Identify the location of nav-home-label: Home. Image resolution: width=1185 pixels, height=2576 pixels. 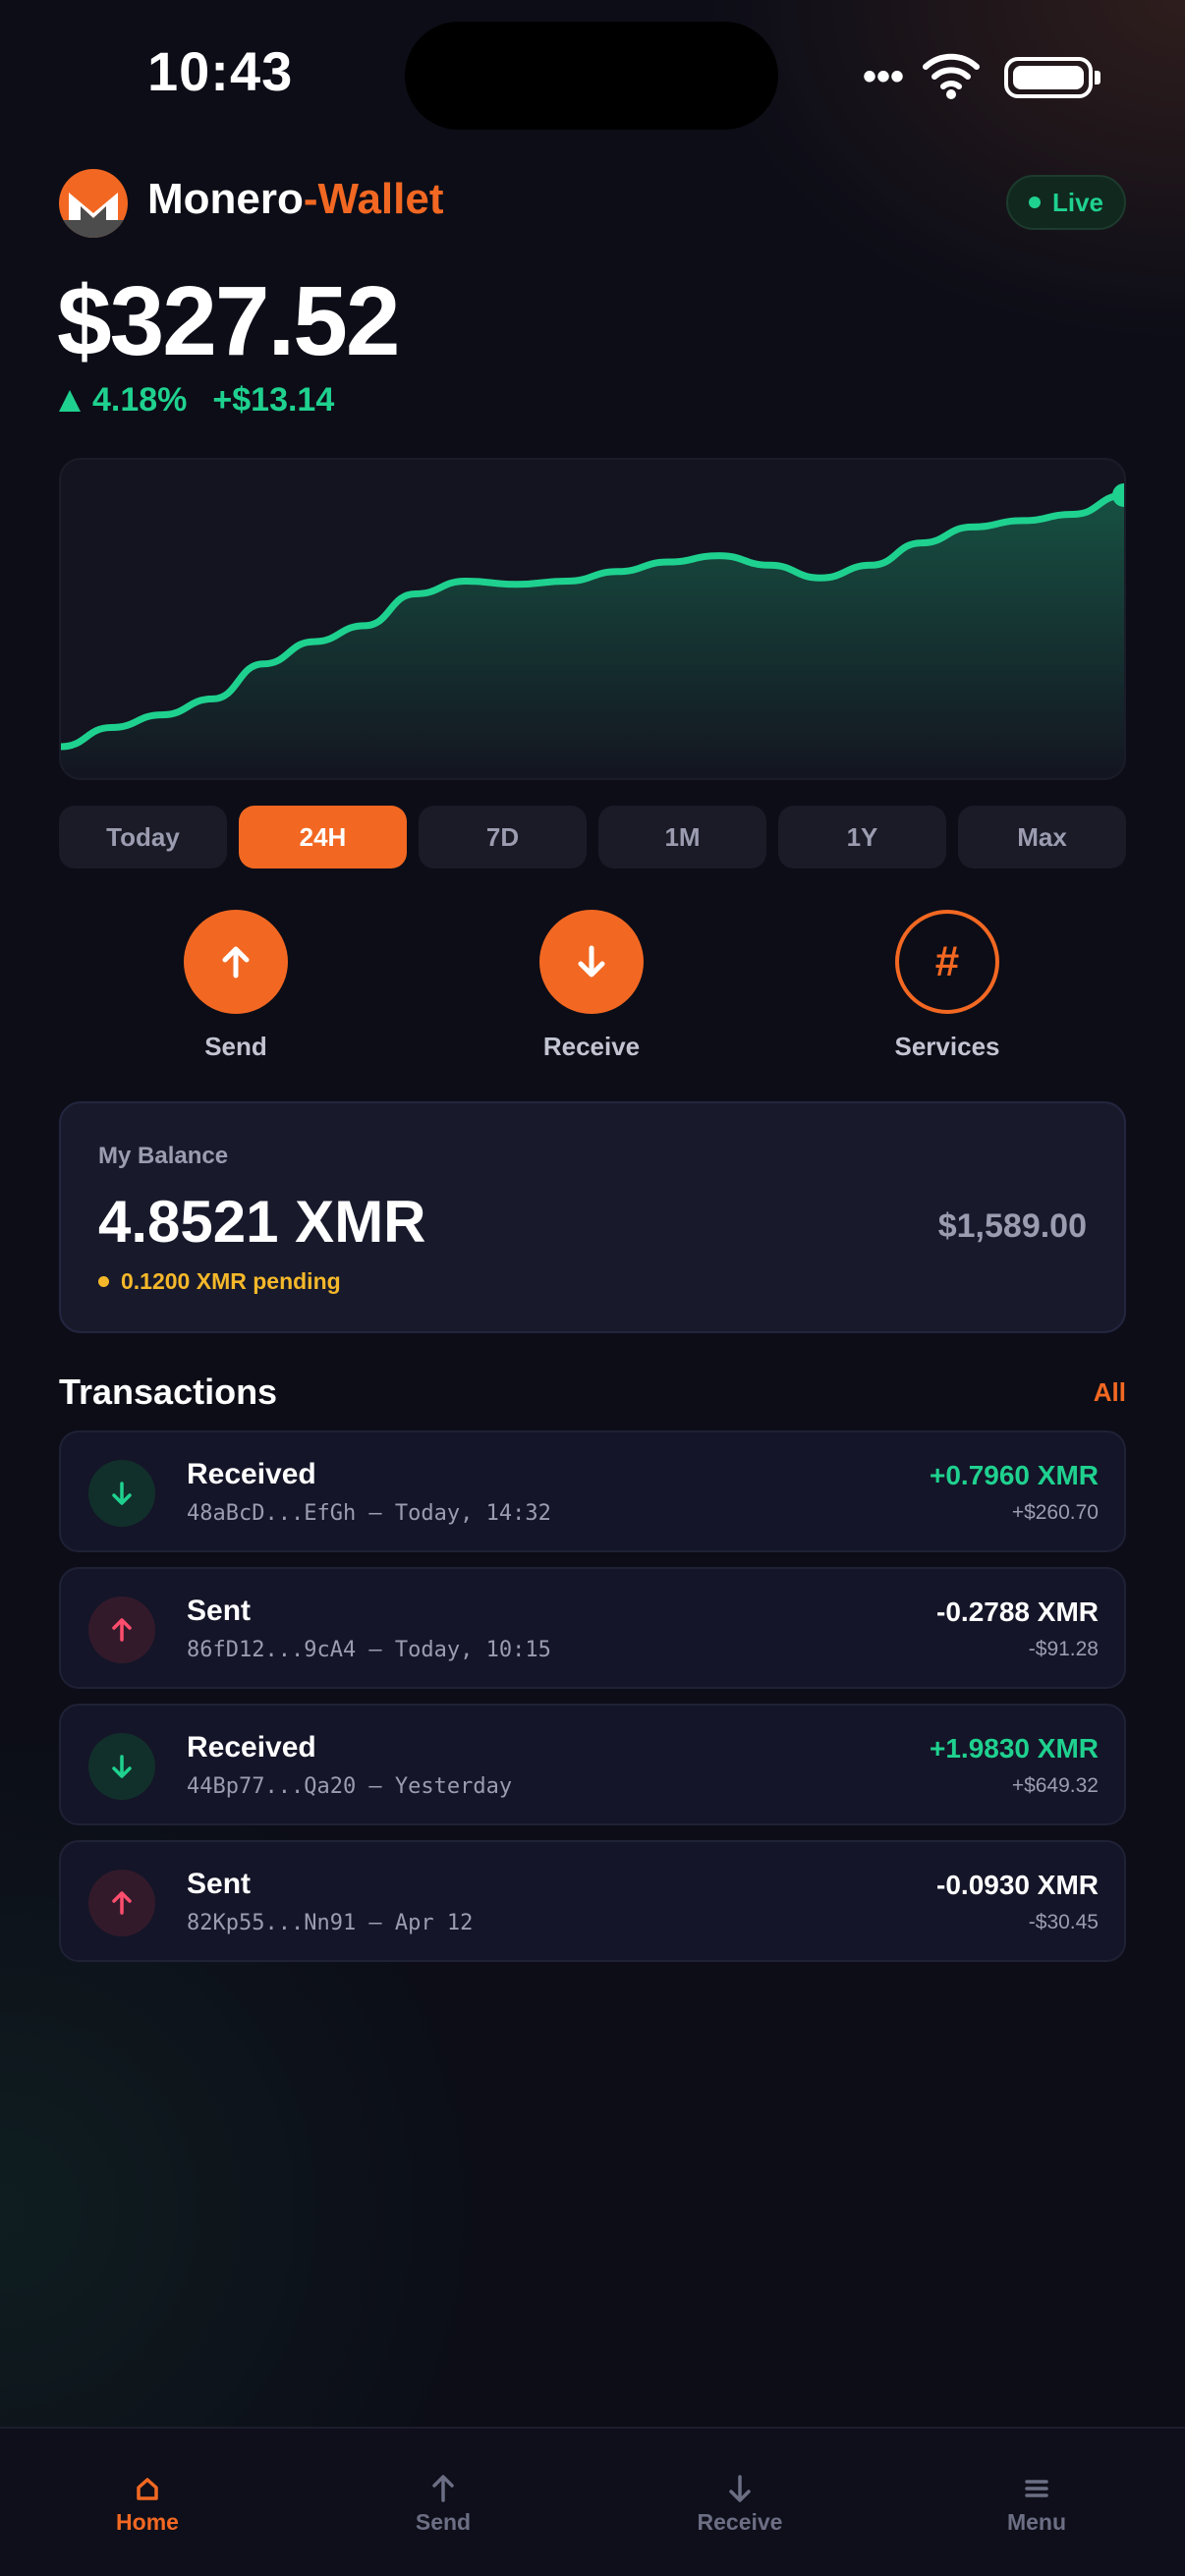
(148, 2522).